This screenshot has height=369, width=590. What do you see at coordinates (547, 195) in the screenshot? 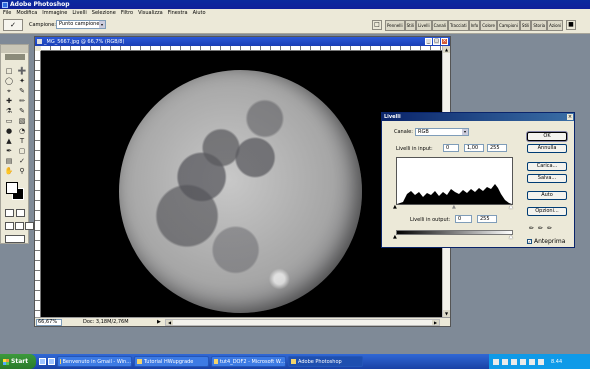
I see `auto-button: Auto` at bounding box center [547, 195].